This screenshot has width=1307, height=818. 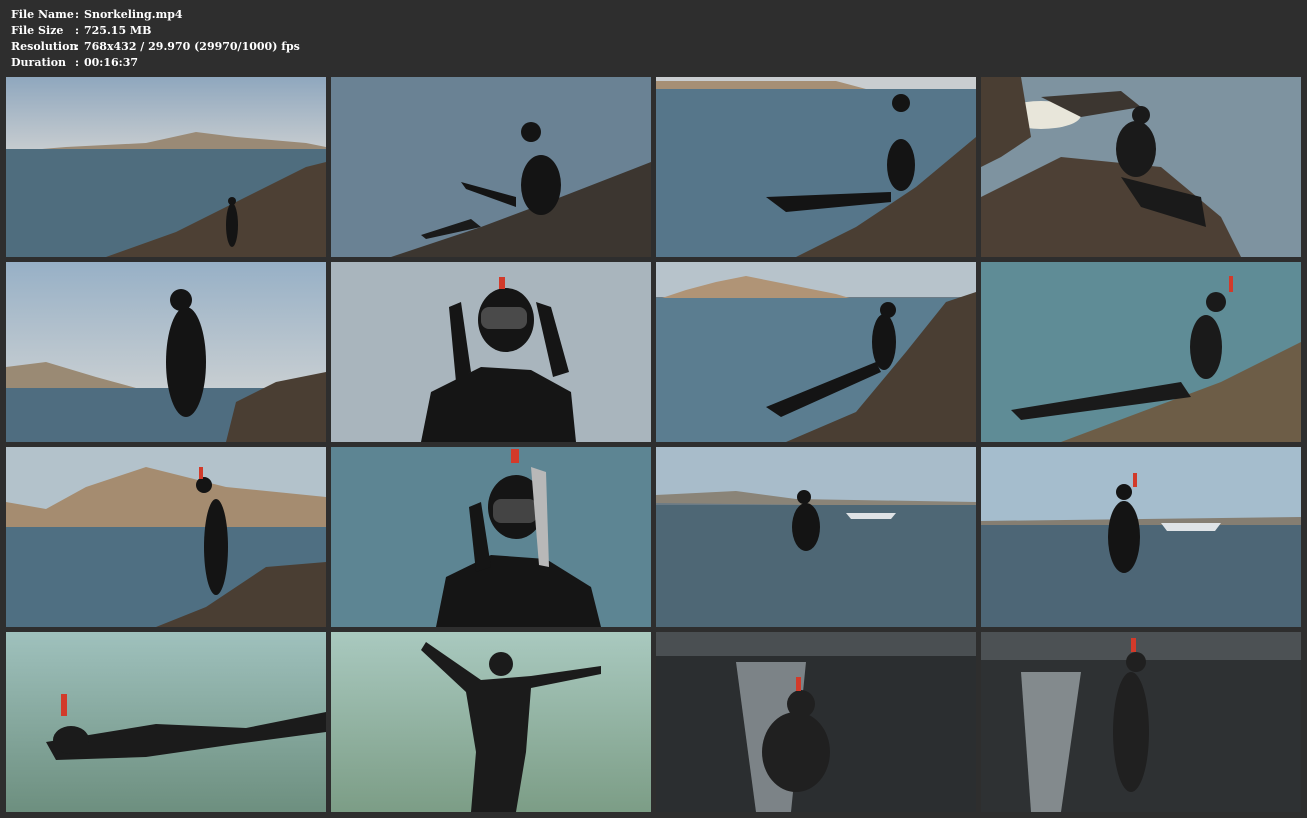 I want to click on file-name-row: File Name : Snorkeling.mp4, so click(x=155, y=15).